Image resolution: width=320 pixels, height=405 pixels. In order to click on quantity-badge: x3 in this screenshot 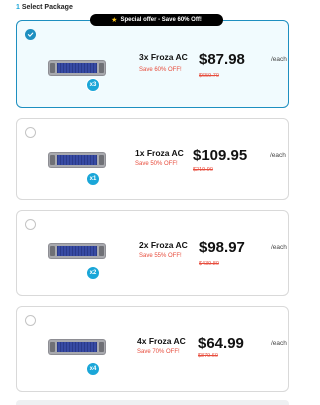, I will do `click(93, 85)`.